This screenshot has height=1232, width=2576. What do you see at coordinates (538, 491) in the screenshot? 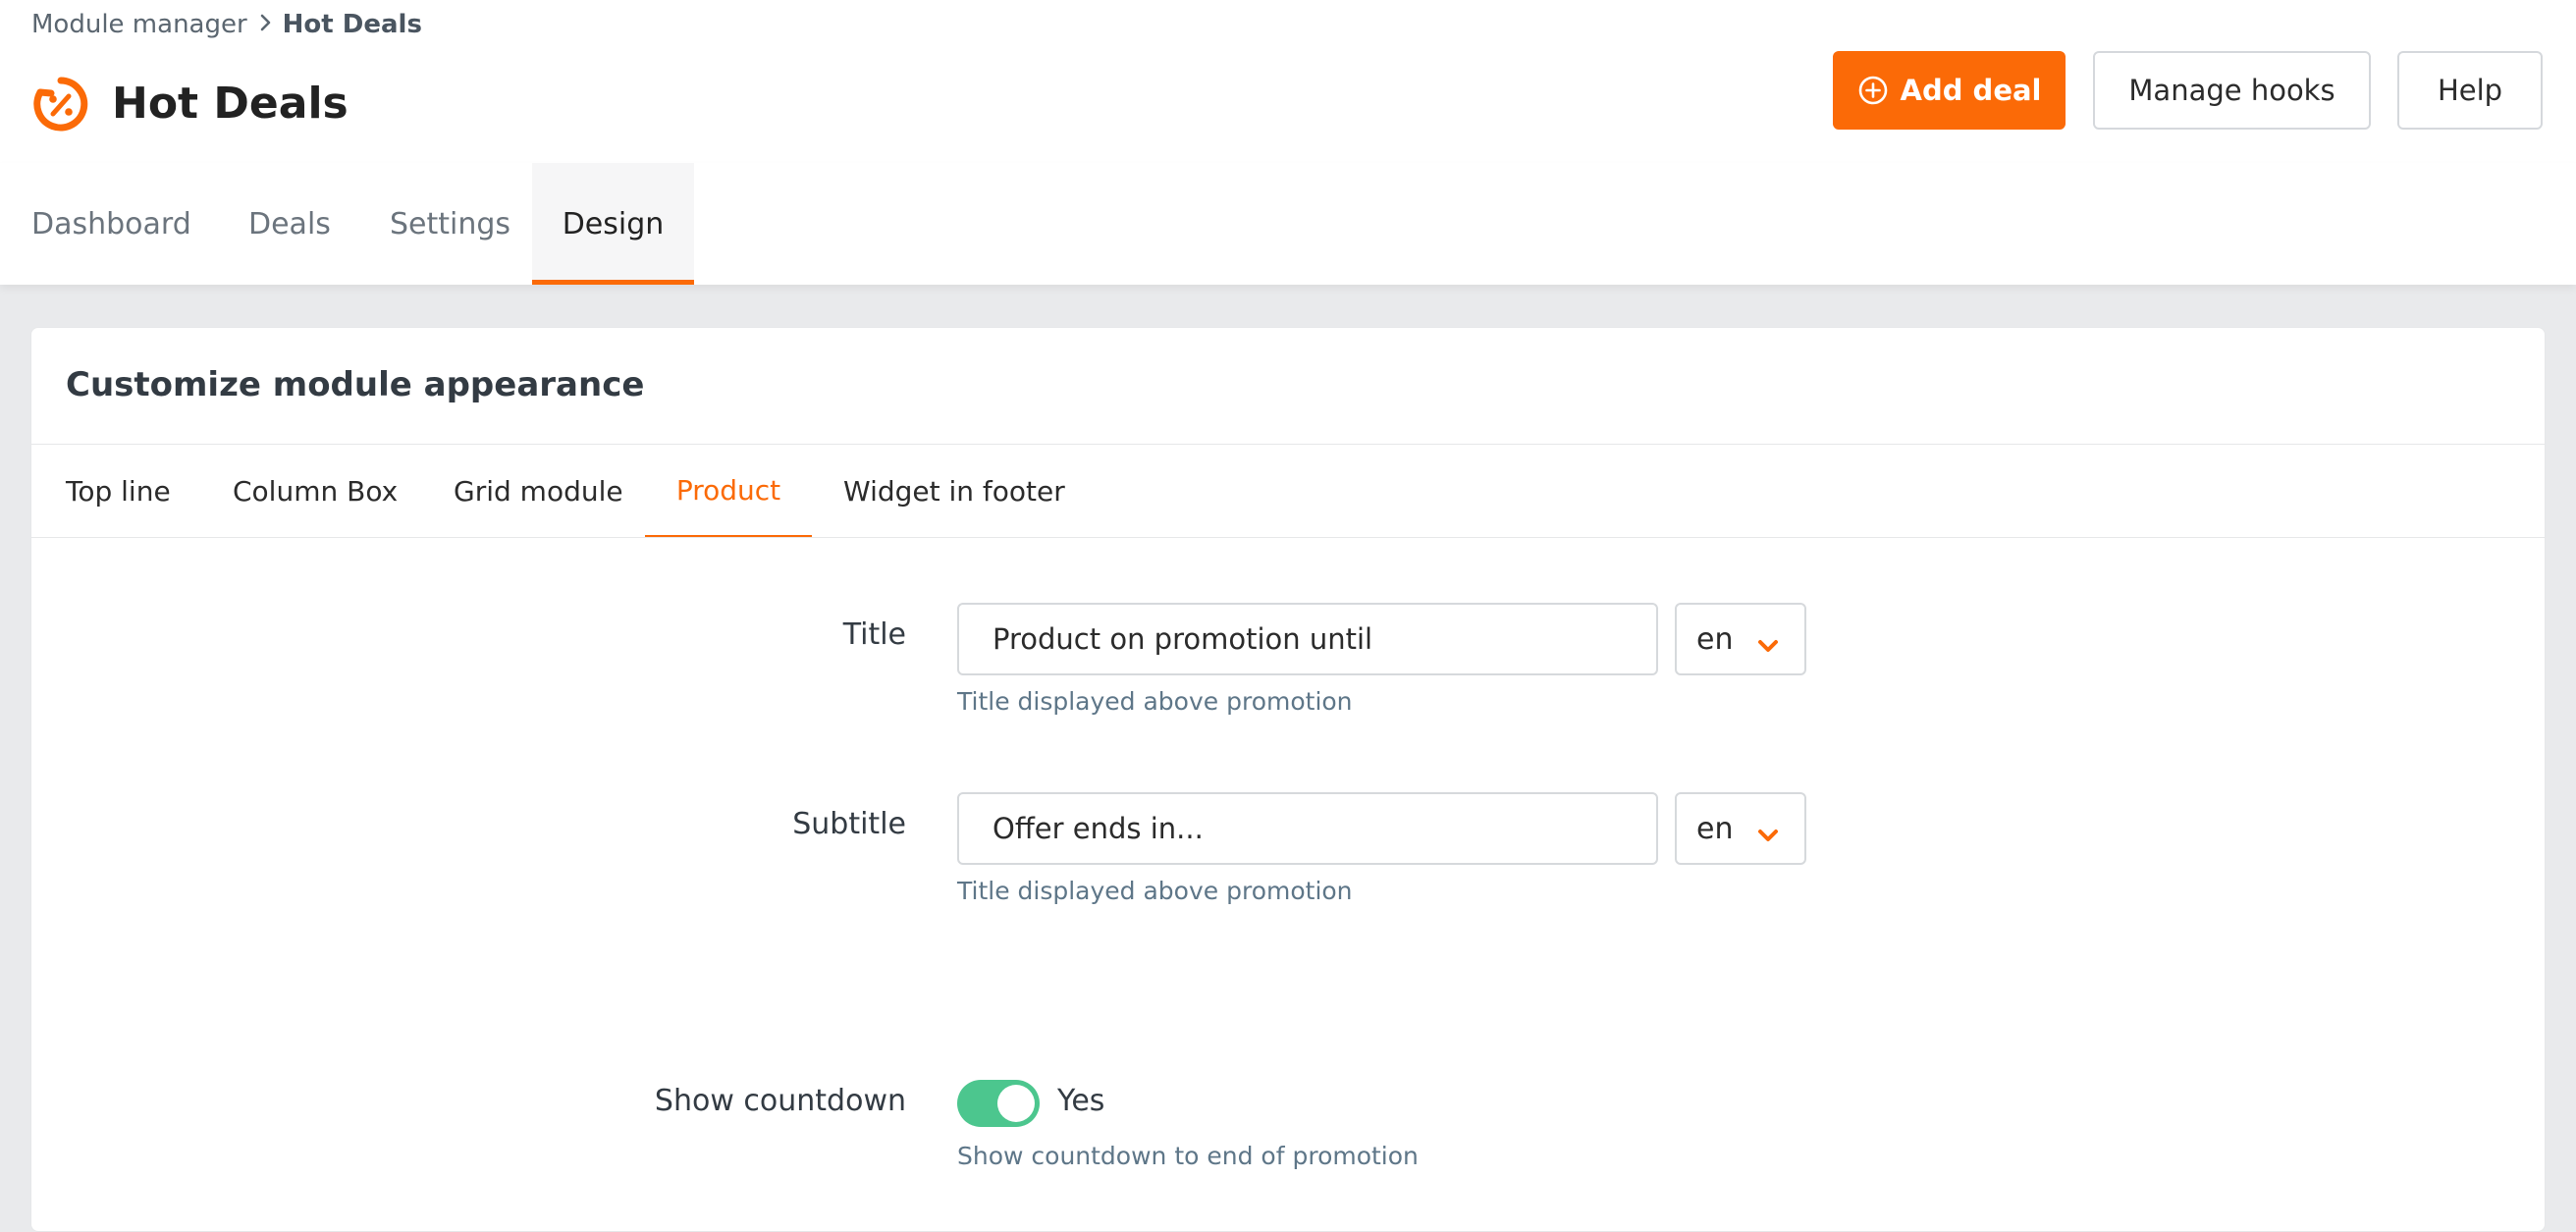
I see `subtab-grid-module: Grid module` at bounding box center [538, 491].